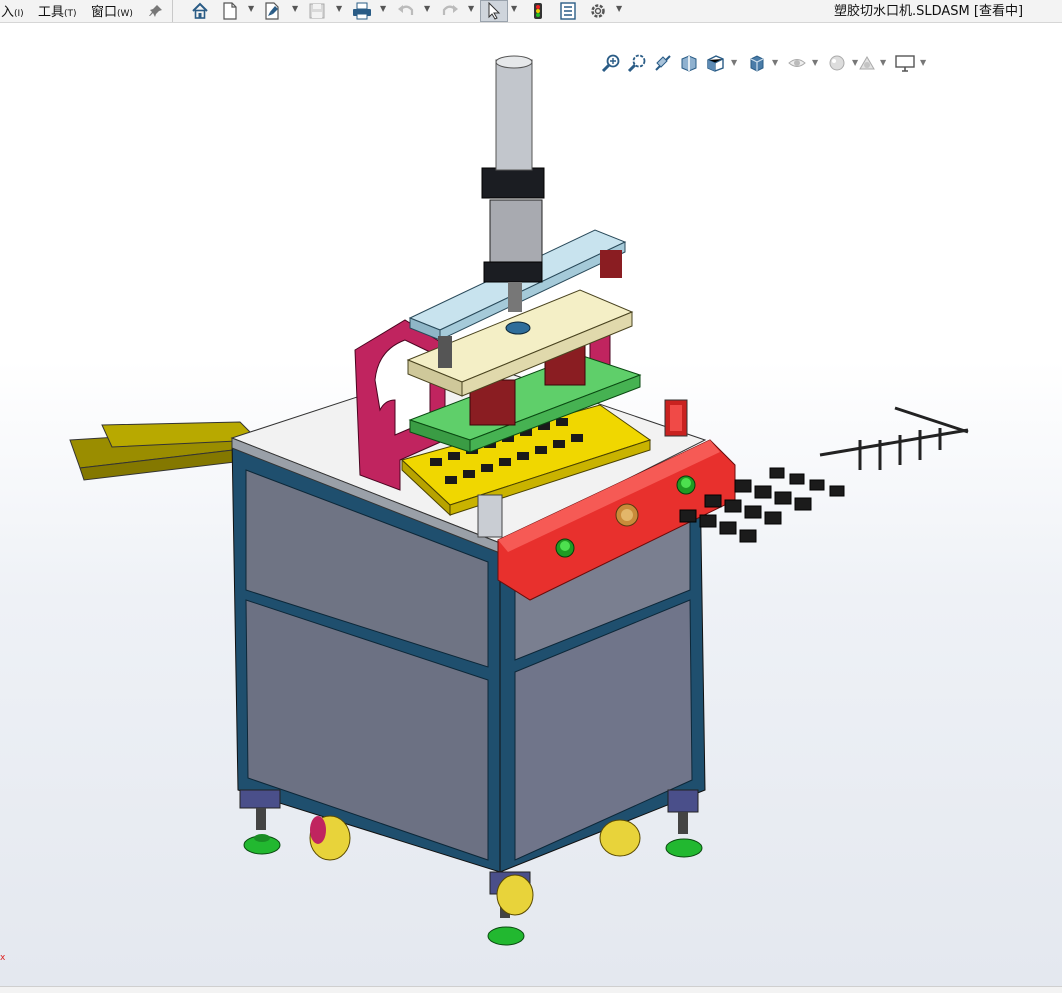  I want to click on pneumatic-cylinder, so click(513, 183).